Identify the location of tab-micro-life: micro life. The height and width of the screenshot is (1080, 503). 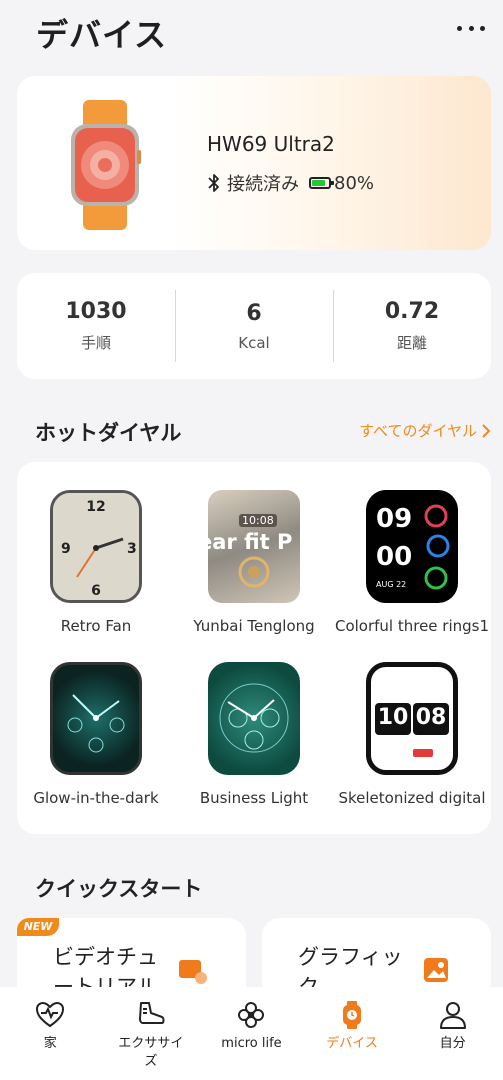
(251, 1033).